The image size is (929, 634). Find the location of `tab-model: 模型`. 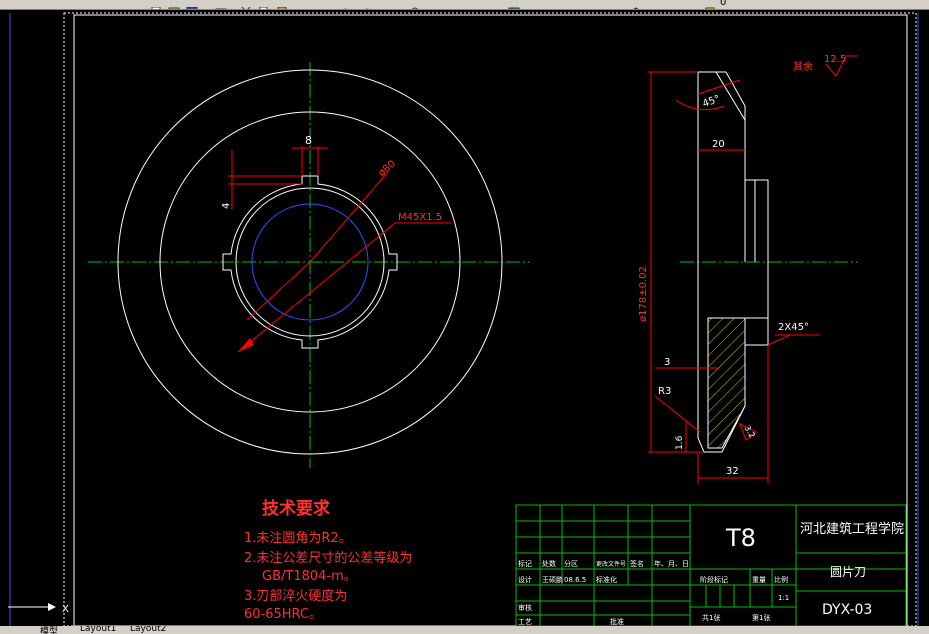

tab-model: 模型 is located at coordinates (49, 630).